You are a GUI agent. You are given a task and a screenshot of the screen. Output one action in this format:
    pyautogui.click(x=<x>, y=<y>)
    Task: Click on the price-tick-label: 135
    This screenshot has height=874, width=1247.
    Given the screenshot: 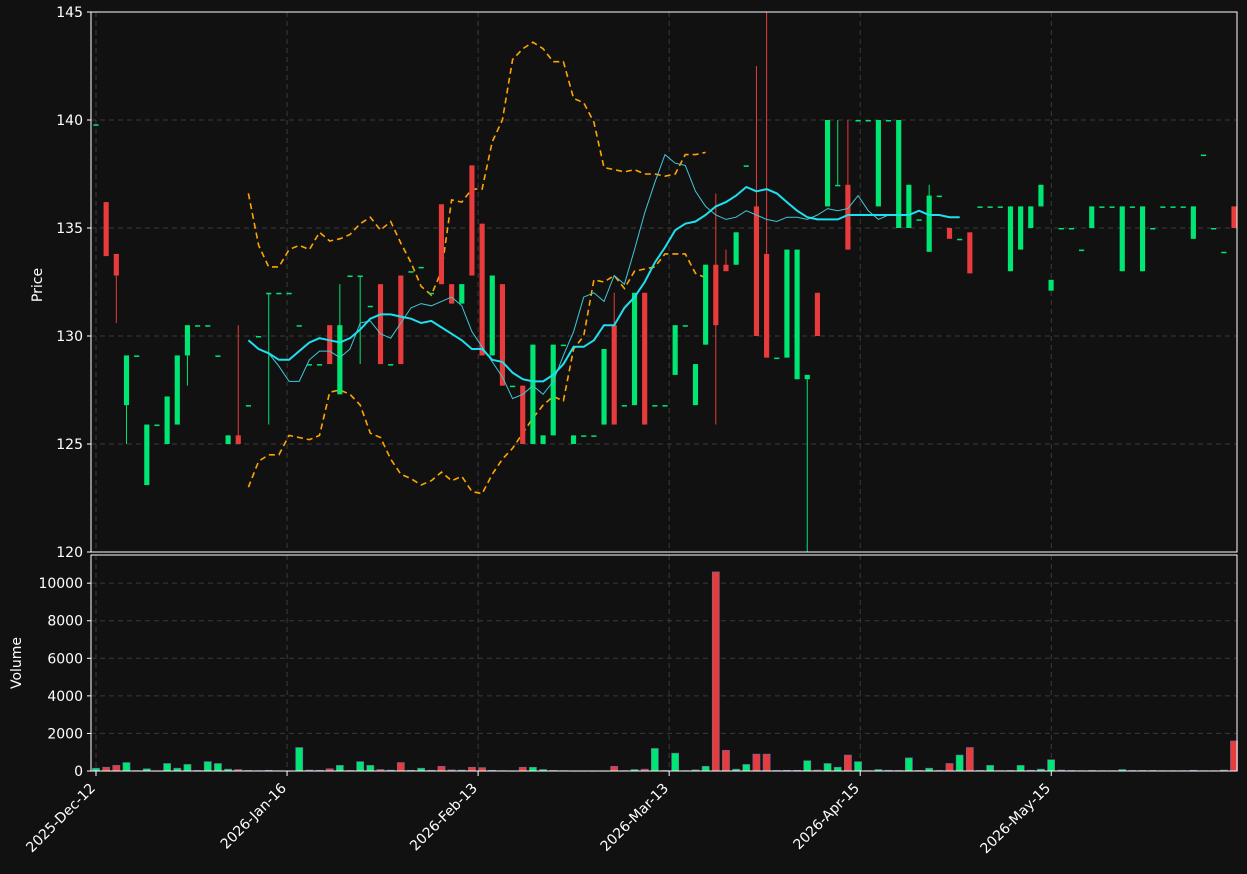 What is the action you would take?
    pyautogui.click(x=69, y=229)
    